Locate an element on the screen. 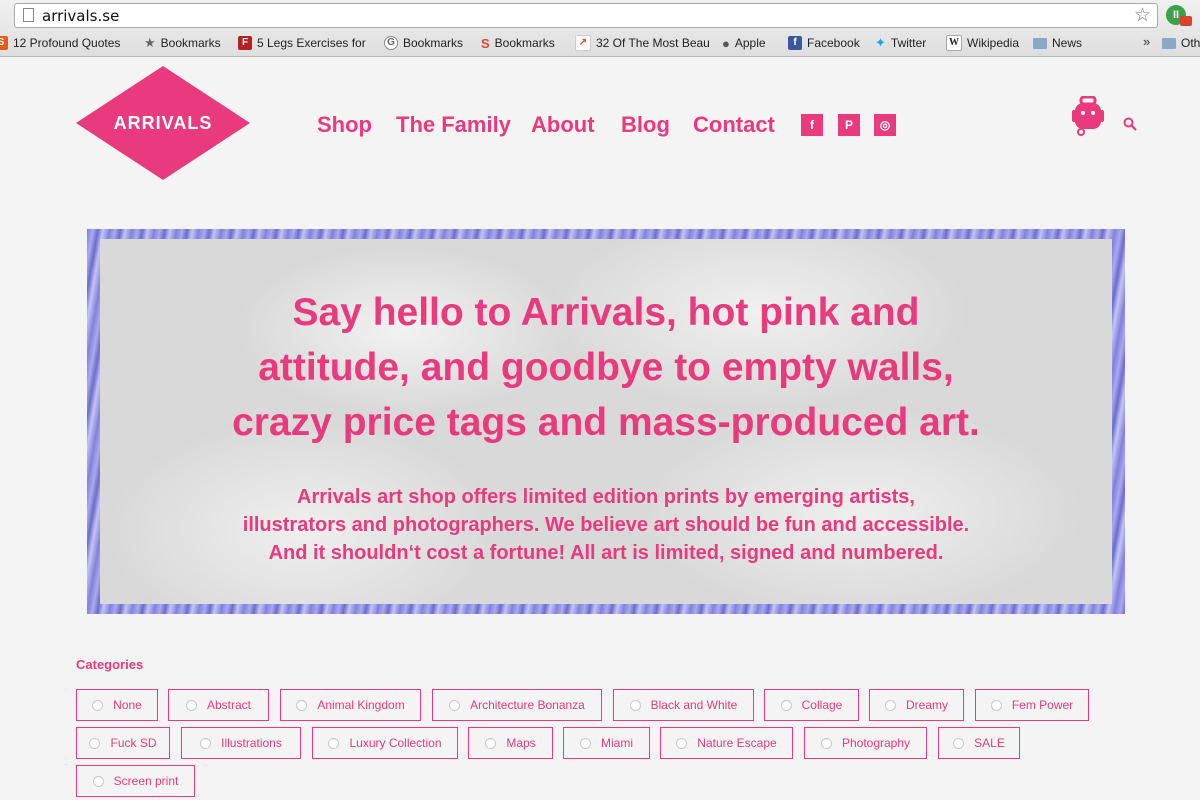 This screenshot has width=1200, height=800. category-label: Illustrations is located at coordinates (251, 743).